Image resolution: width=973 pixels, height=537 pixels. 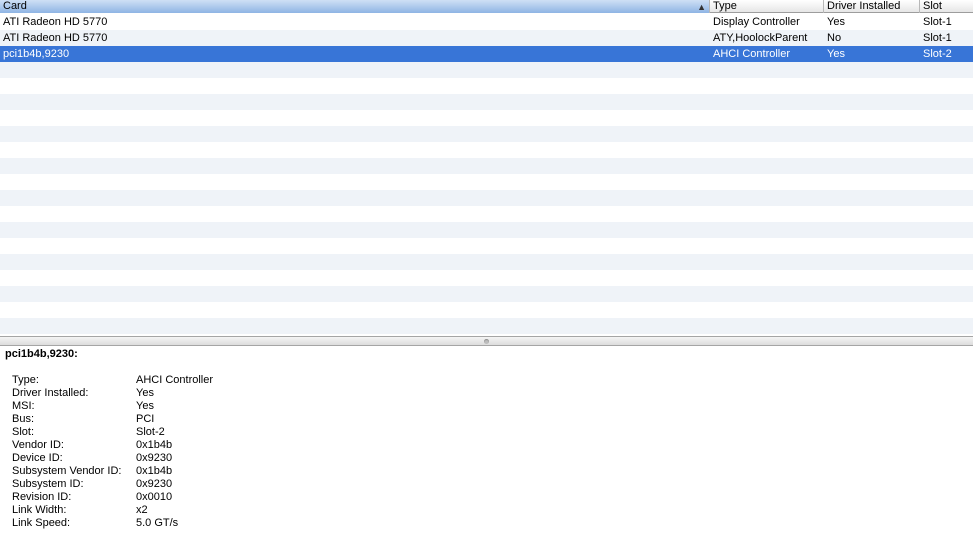 I want to click on property-key: Revision ID:, so click(x=42, y=497).